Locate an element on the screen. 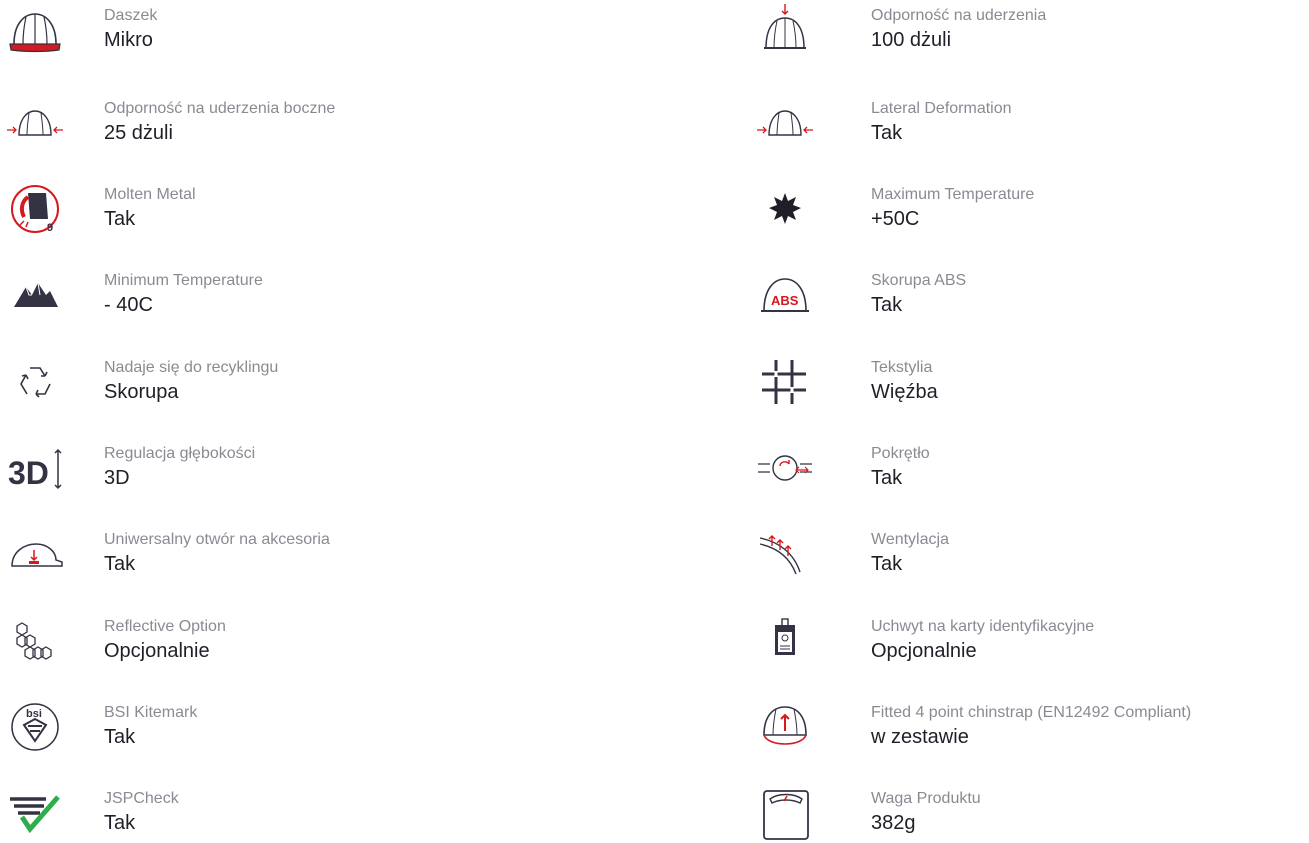  hard-hat-peak-icon is located at coordinates (35, 30).